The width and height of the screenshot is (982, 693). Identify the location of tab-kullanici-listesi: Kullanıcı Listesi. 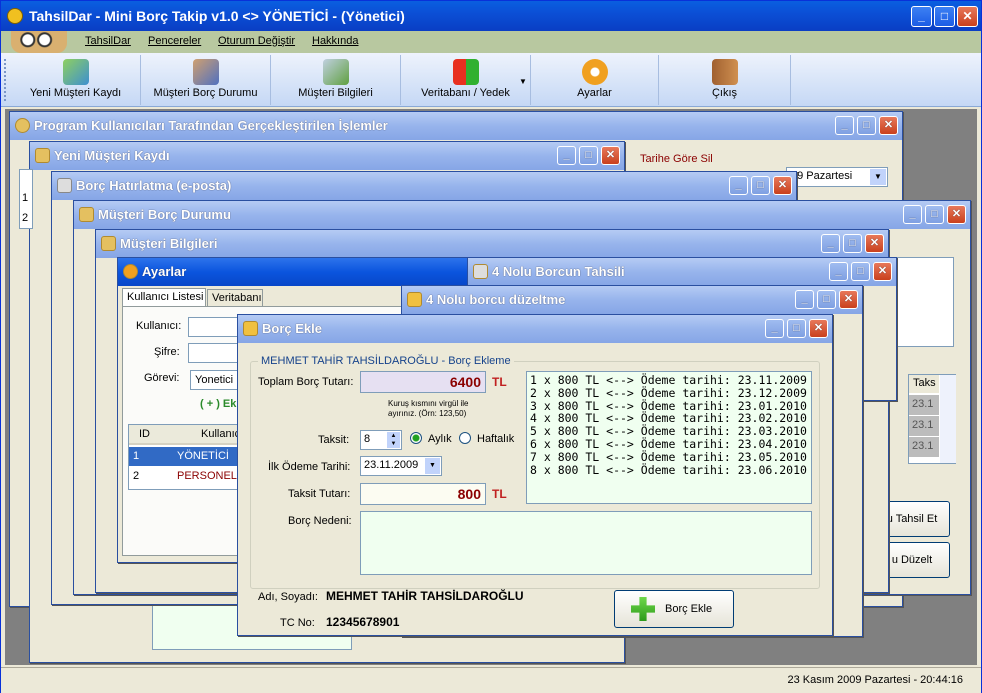
(164, 297).